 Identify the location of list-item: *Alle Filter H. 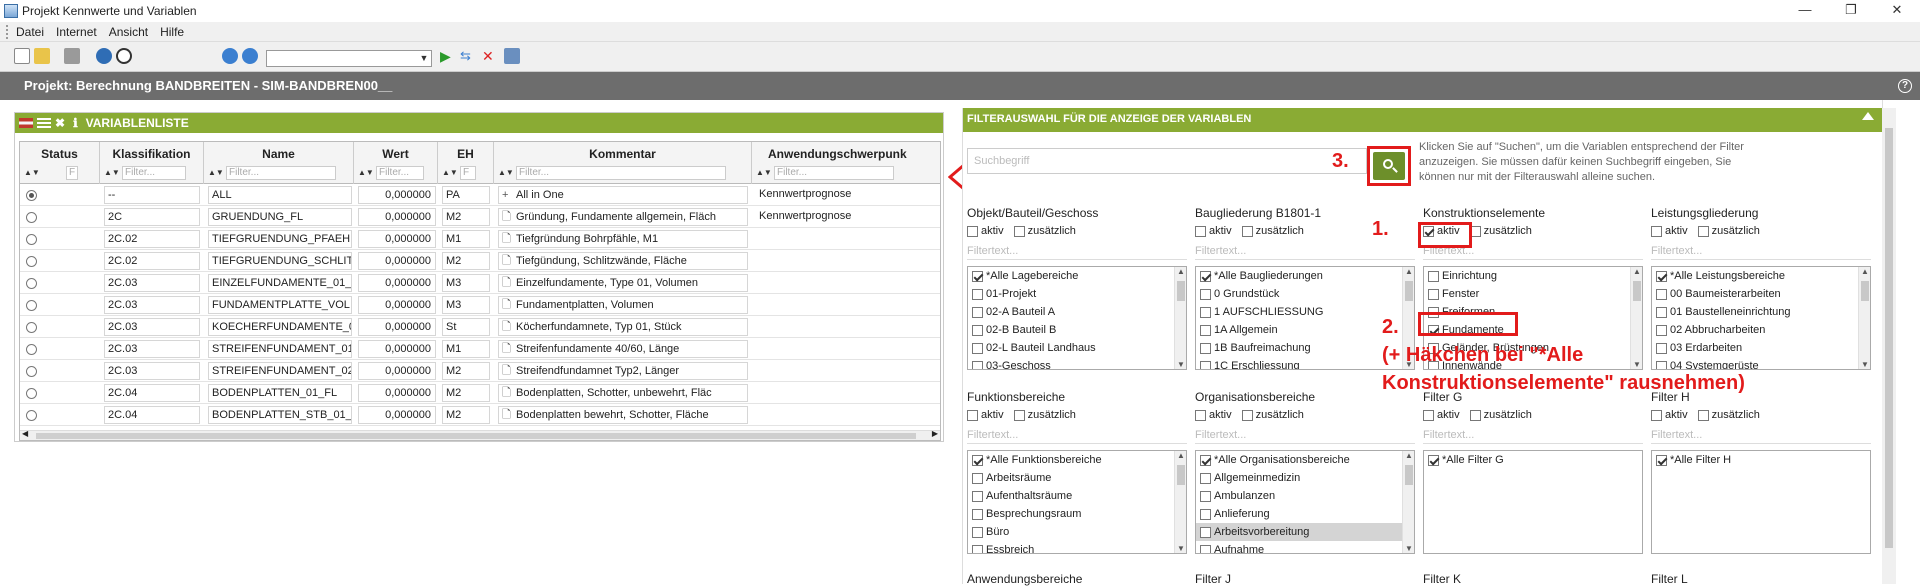
(1761, 460).